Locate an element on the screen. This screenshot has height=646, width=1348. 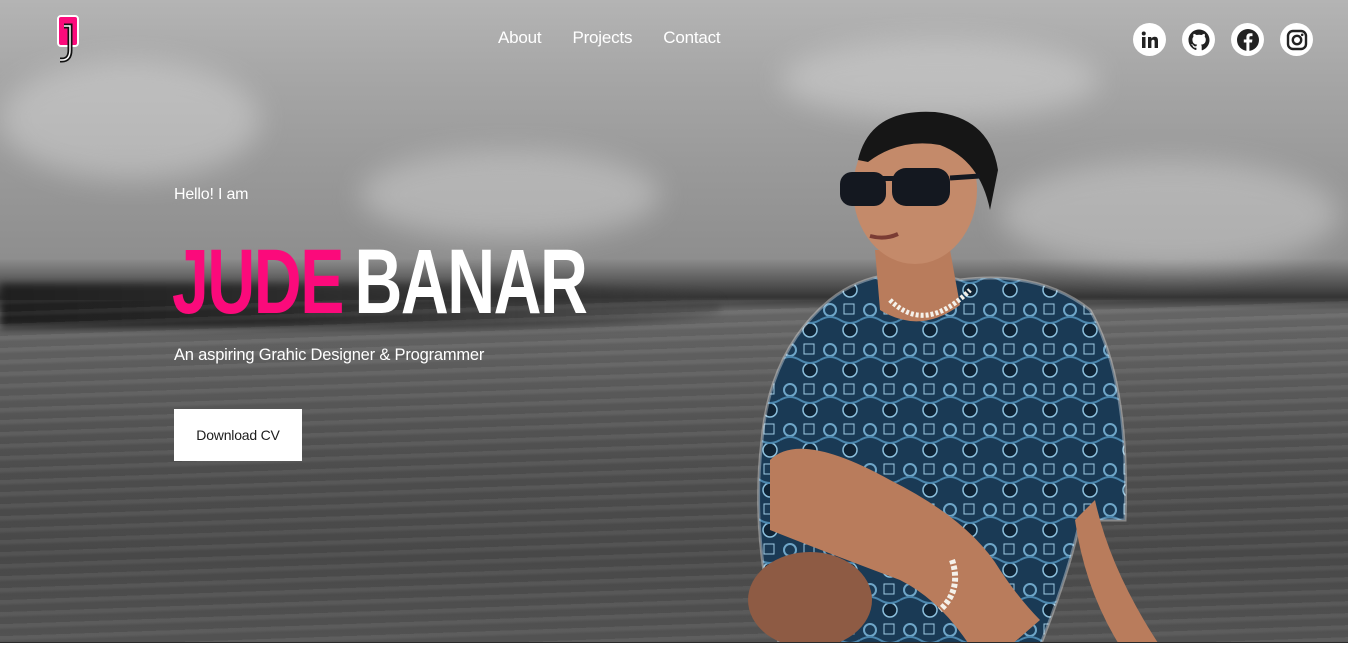
nav-link-projects: Projects is located at coordinates (602, 38).